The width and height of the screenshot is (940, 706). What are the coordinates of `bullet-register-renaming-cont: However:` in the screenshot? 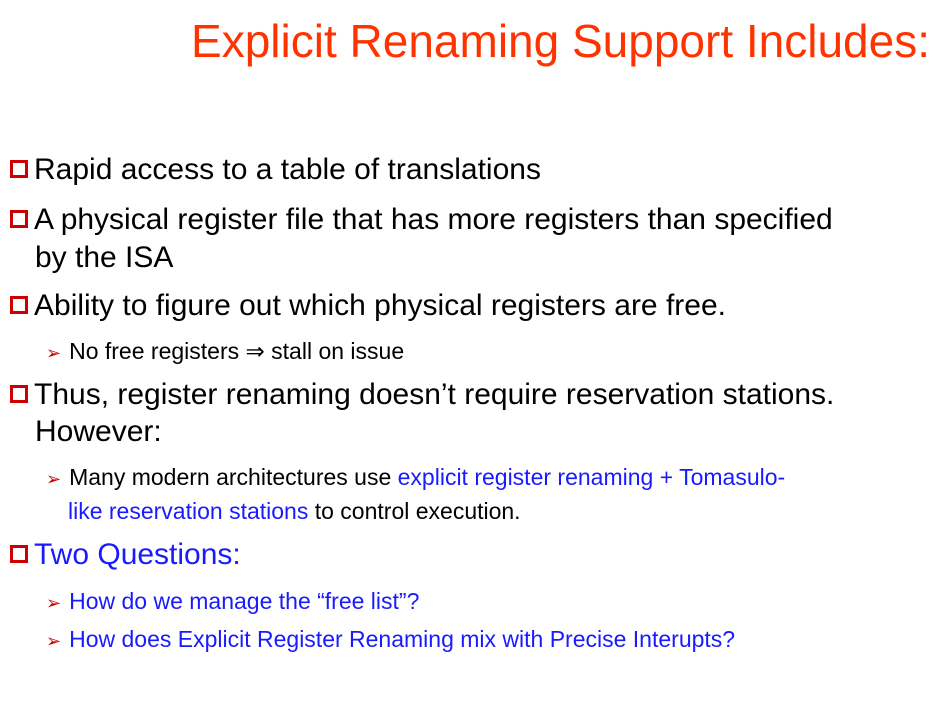 It's located at (98, 431).